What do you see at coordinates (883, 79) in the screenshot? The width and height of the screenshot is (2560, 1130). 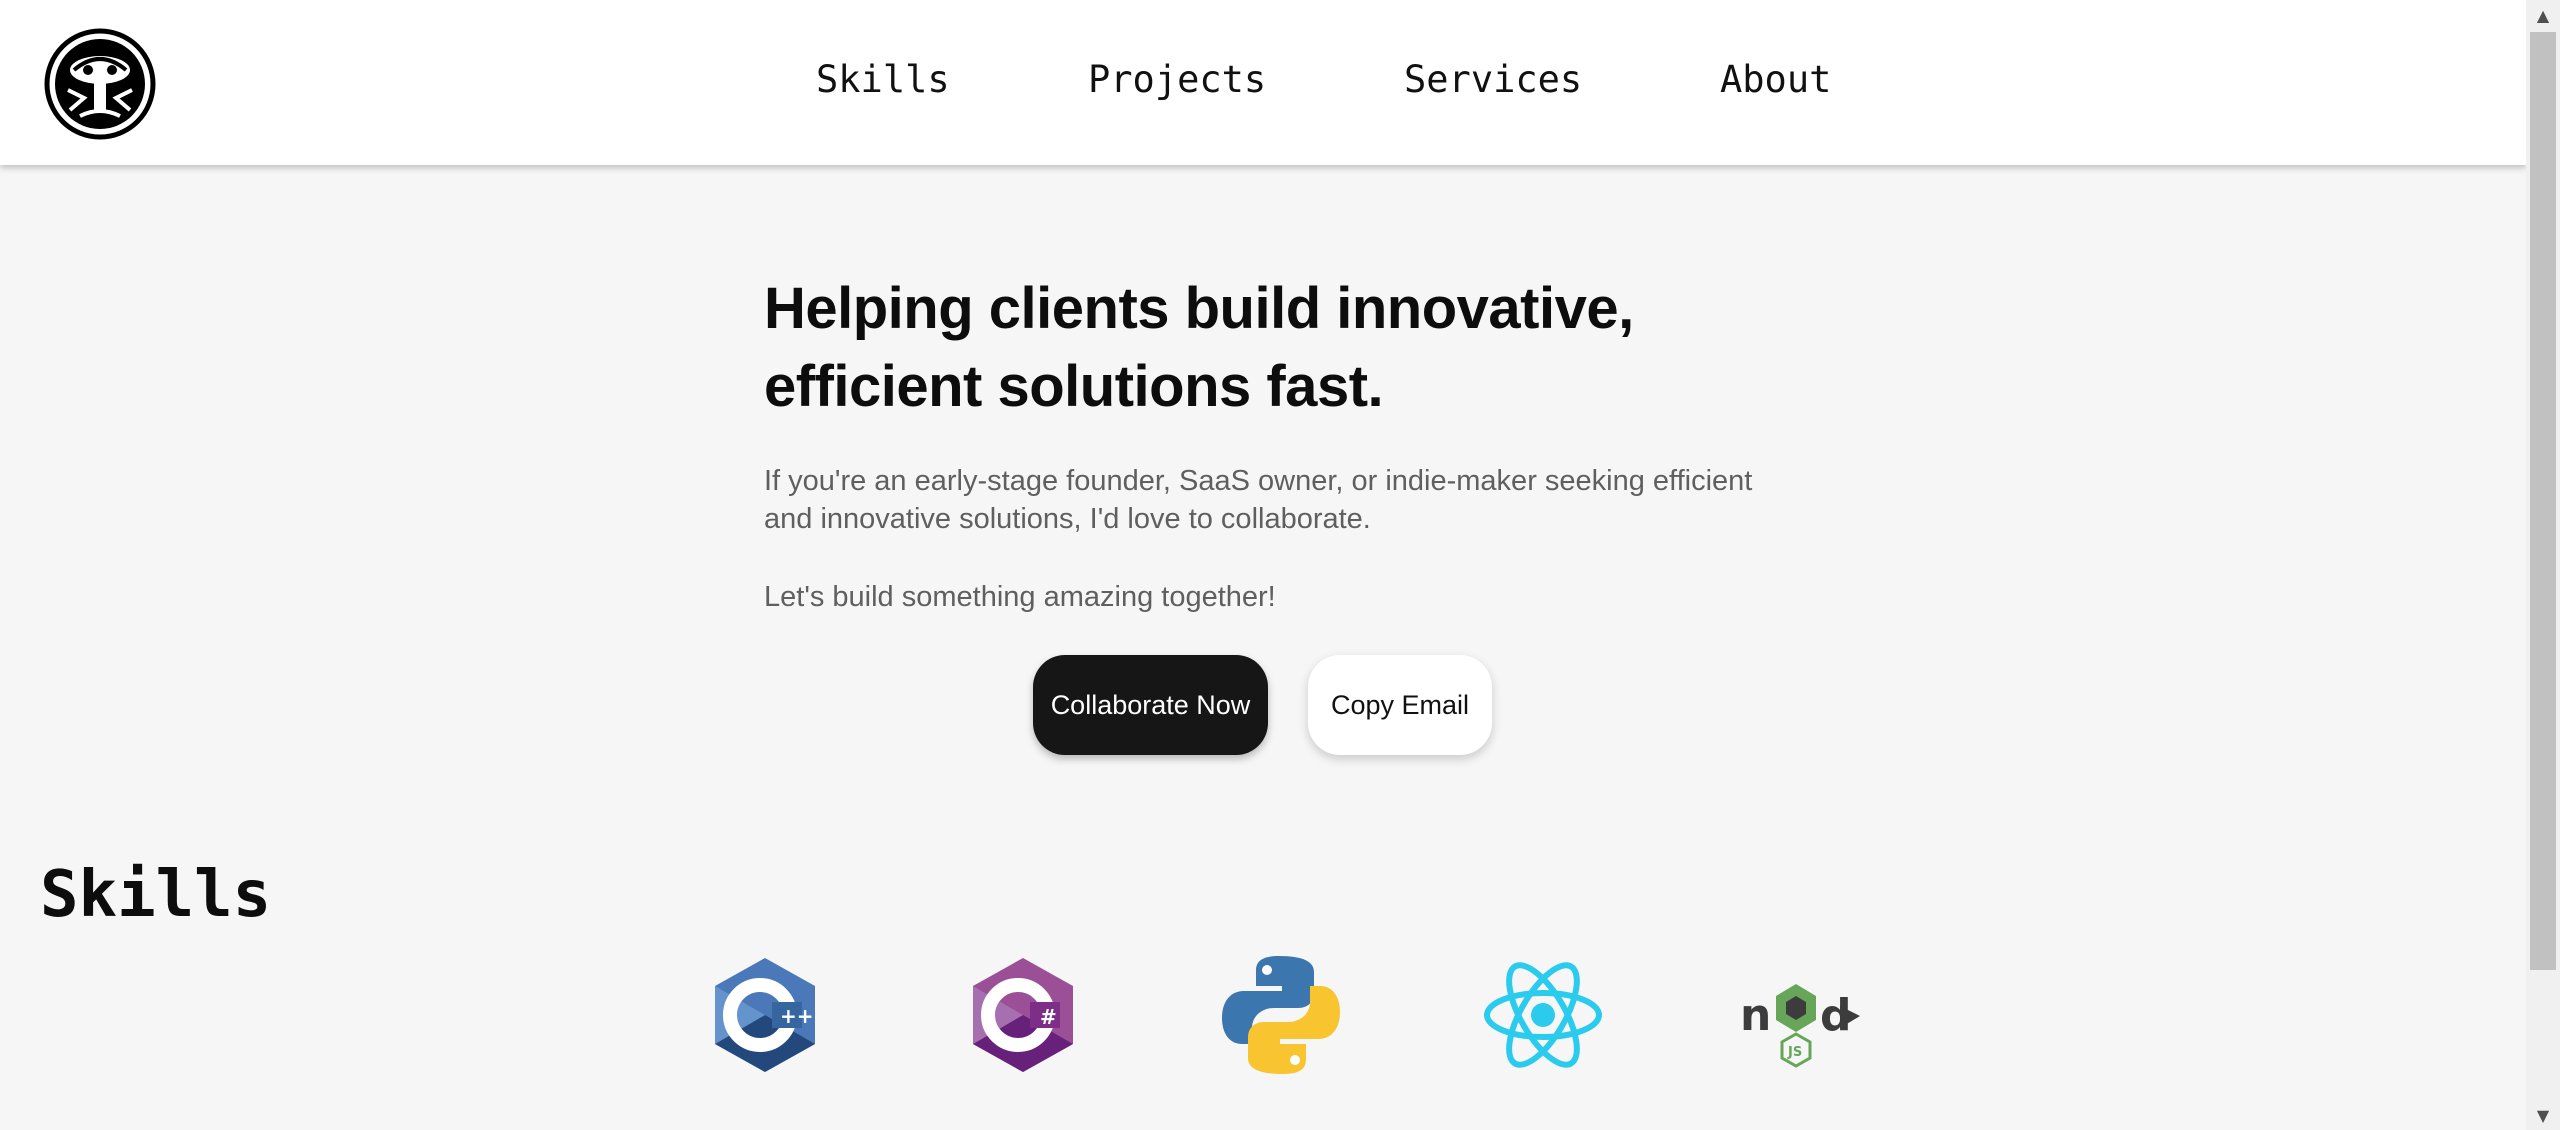 I see `nav-item-skills: Skills` at bounding box center [883, 79].